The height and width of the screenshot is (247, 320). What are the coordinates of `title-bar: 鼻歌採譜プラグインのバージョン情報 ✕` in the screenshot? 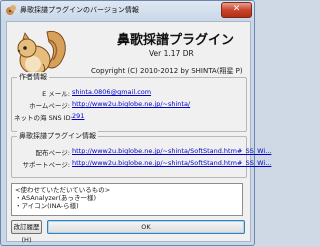 It's located at (127, 10).